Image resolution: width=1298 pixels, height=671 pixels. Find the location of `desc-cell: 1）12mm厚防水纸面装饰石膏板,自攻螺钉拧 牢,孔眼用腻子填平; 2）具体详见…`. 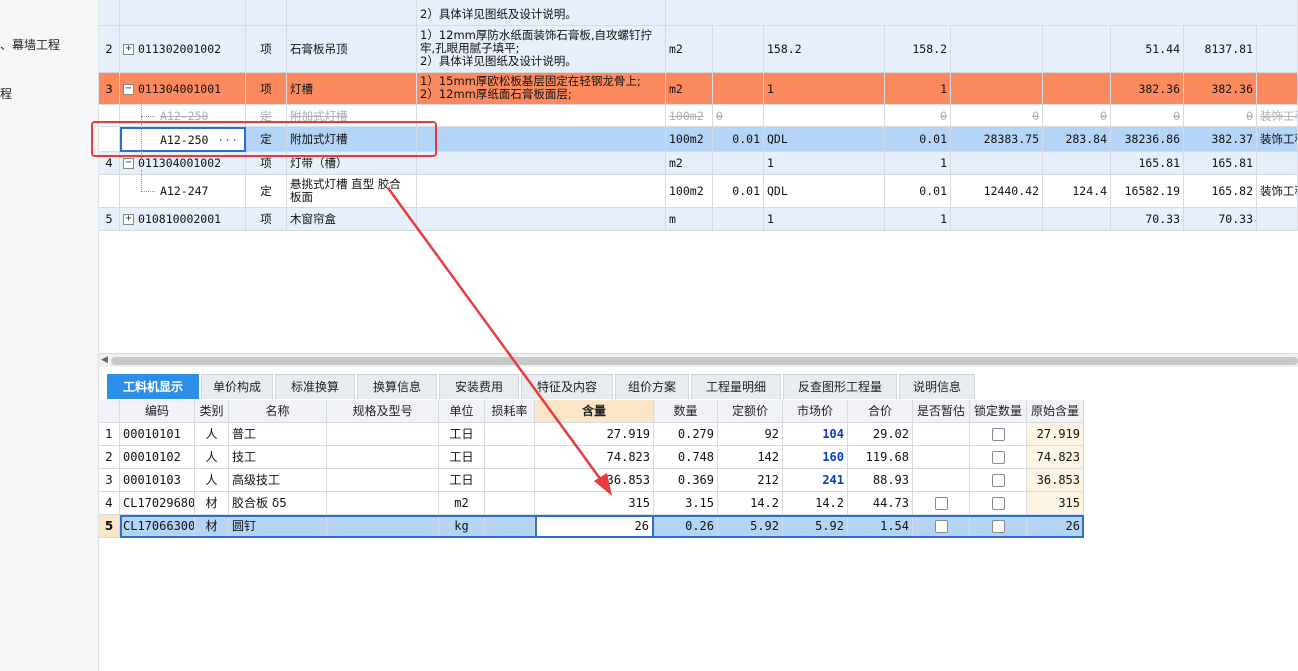

desc-cell: 1）12mm厚防水纸面装饰石膏板,自攻螺钉拧 牢,孔眼用腻子填平; 2）具体详见… is located at coordinates (541, 49).